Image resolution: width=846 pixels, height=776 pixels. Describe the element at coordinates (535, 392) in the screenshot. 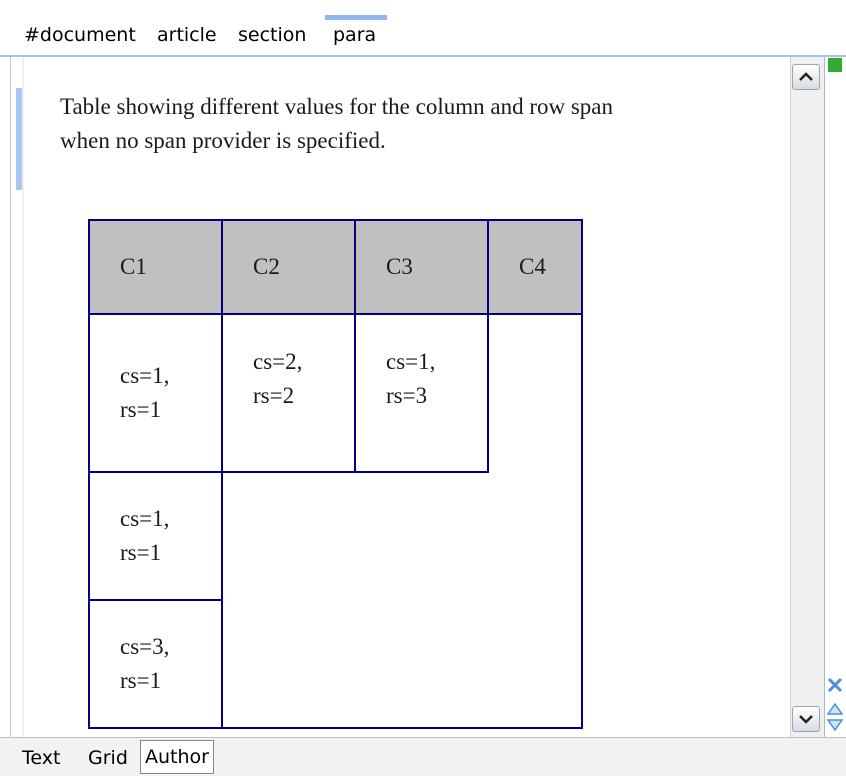

I see `table-cell-empty` at that location.